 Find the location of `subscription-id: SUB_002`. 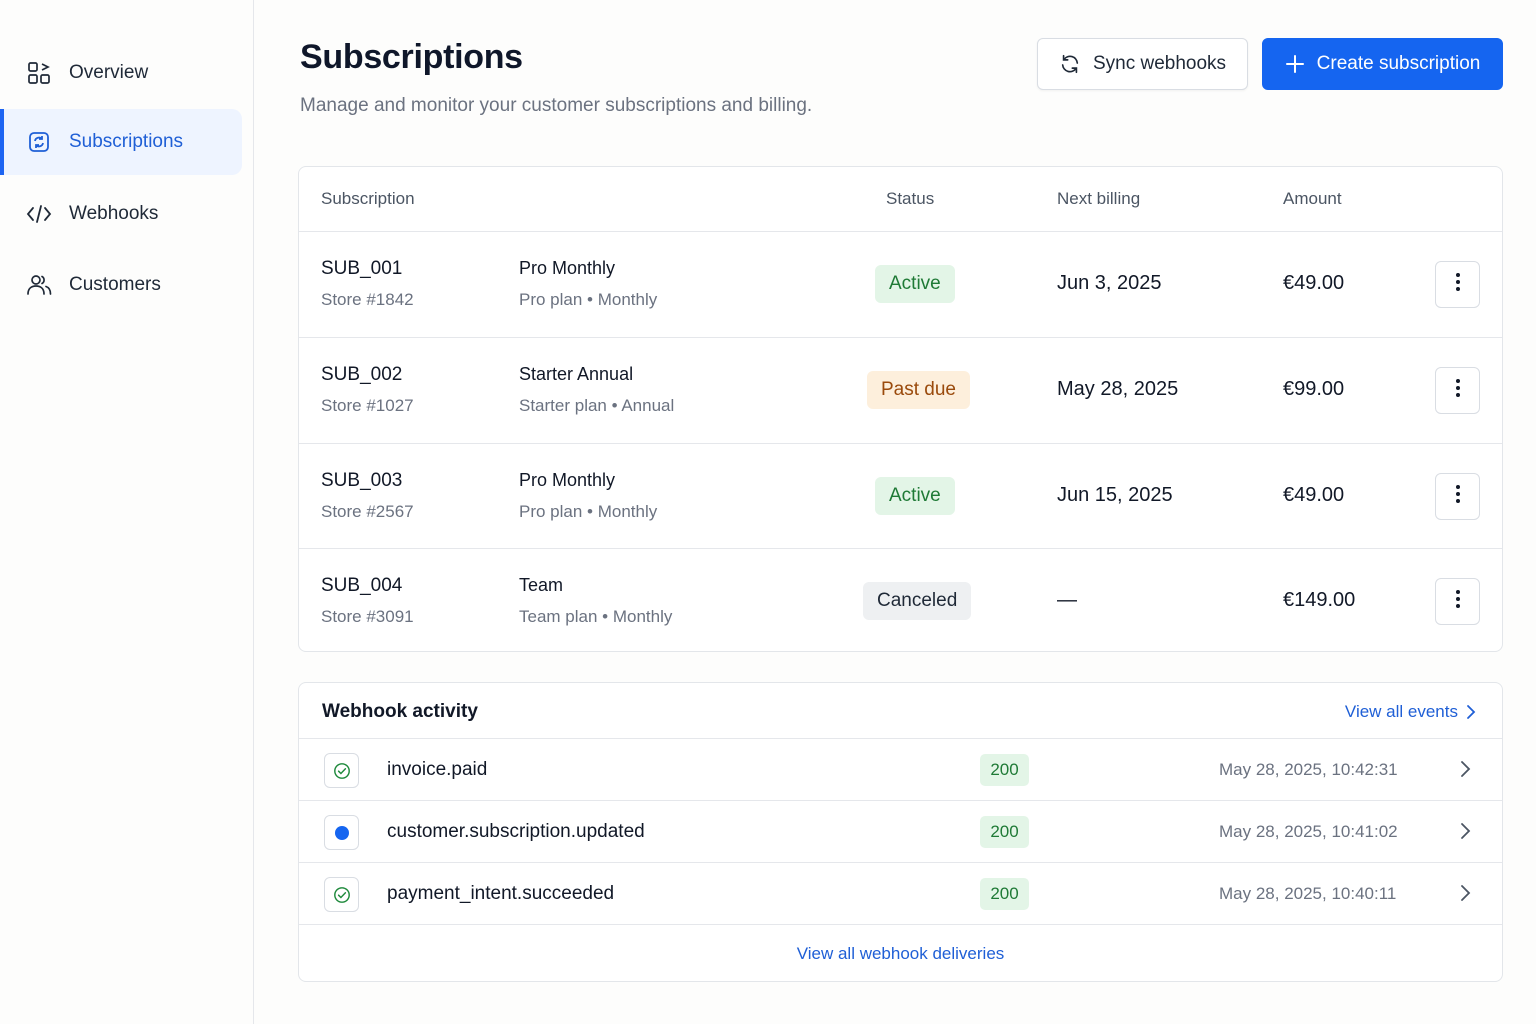

subscription-id: SUB_002 is located at coordinates (362, 374).